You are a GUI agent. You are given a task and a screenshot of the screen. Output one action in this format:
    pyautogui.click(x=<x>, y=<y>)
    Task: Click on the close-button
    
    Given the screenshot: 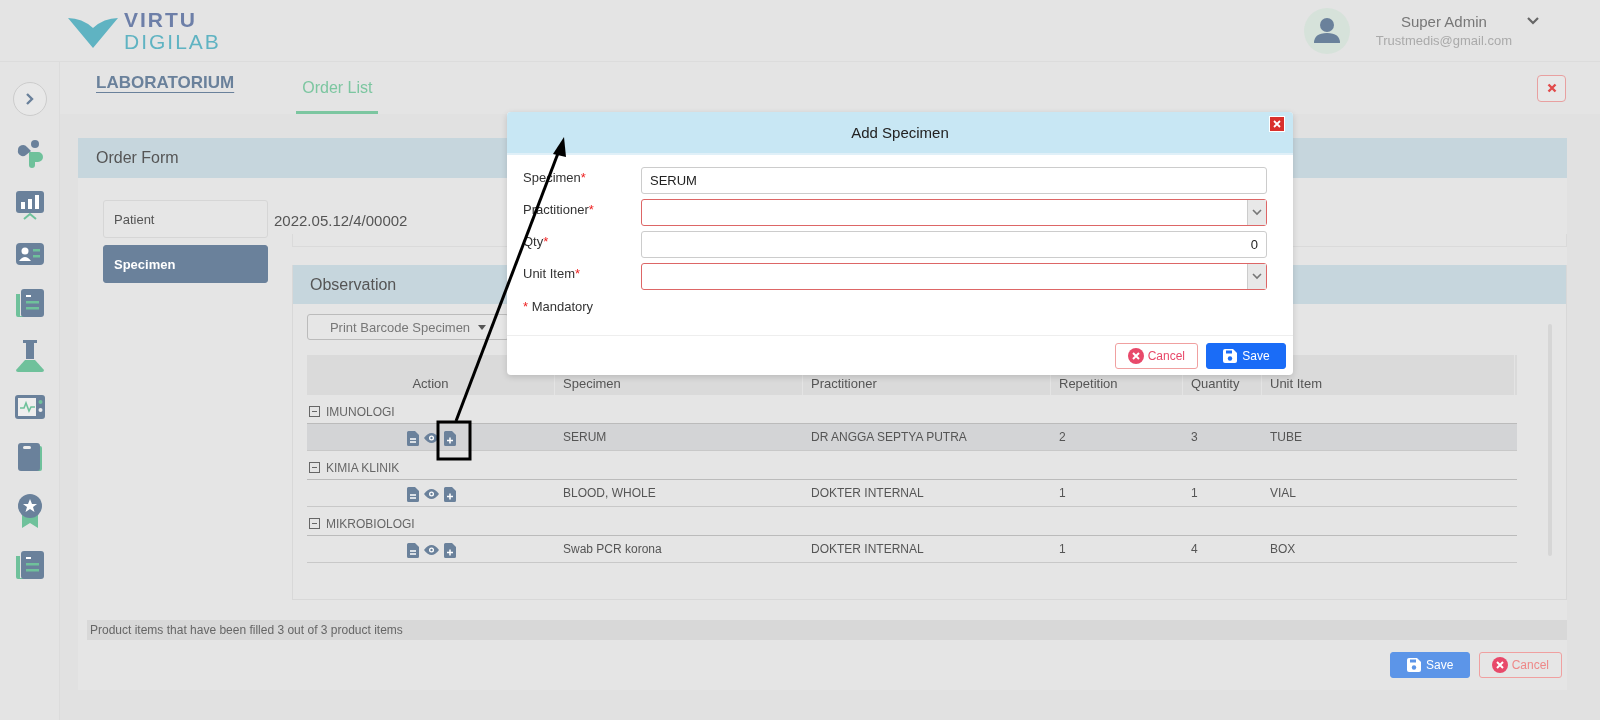 What is the action you would take?
    pyautogui.click(x=1551, y=88)
    